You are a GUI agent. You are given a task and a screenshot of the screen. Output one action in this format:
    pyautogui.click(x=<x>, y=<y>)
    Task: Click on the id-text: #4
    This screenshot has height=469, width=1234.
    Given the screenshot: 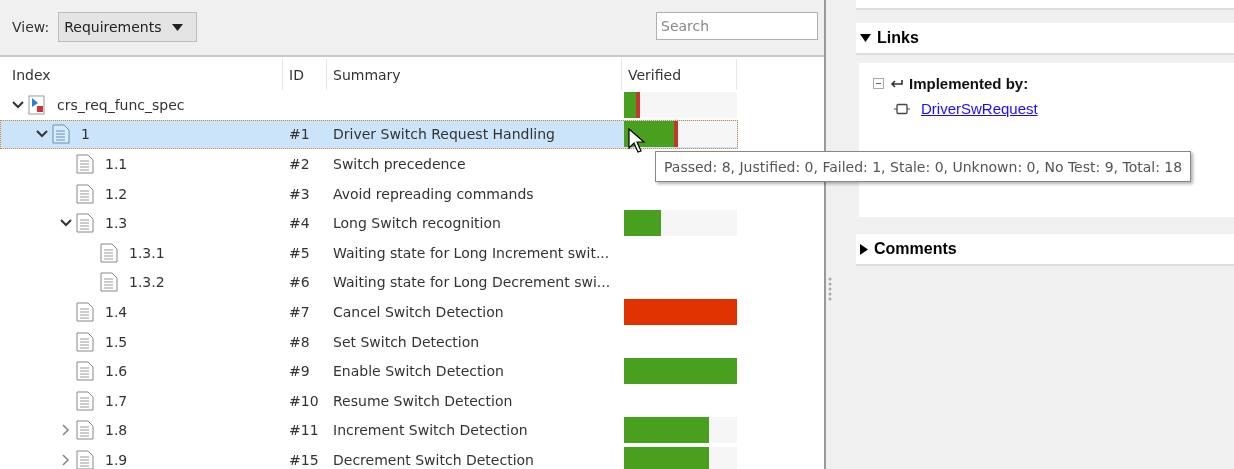 What is the action you would take?
    pyautogui.click(x=299, y=223)
    